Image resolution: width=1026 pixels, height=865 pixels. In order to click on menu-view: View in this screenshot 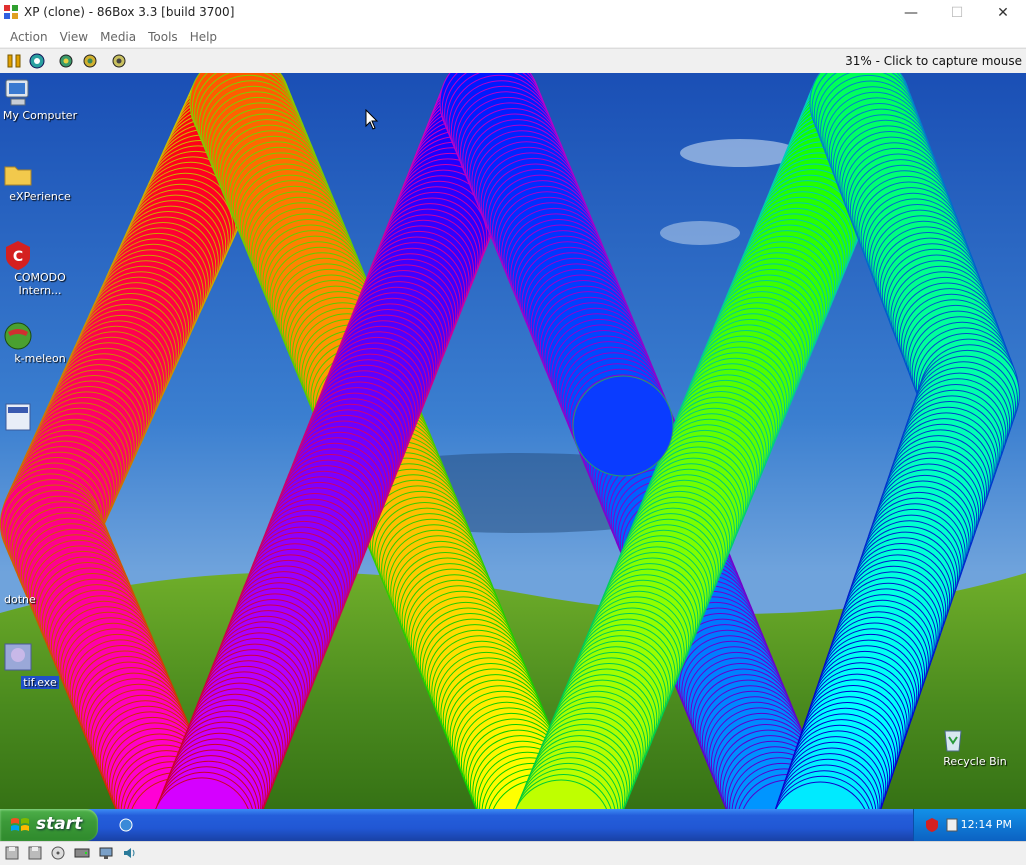, I will do `click(74, 37)`.